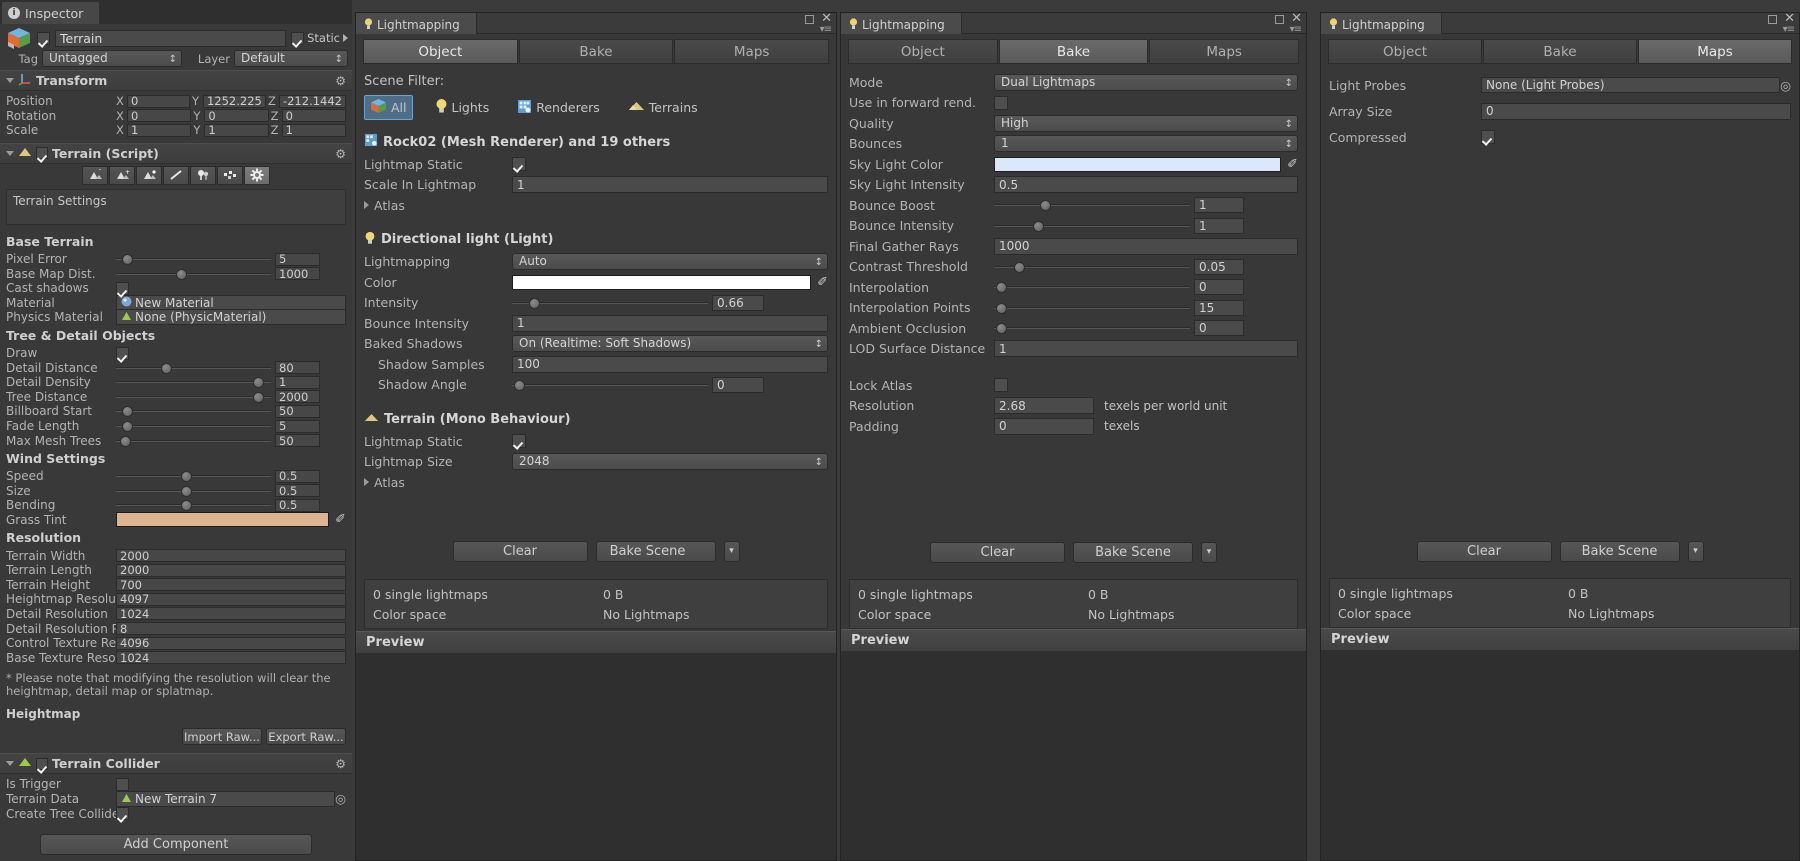 The width and height of the screenshot is (1800, 861). I want to click on gear-icon: ⚙, so click(340, 81).